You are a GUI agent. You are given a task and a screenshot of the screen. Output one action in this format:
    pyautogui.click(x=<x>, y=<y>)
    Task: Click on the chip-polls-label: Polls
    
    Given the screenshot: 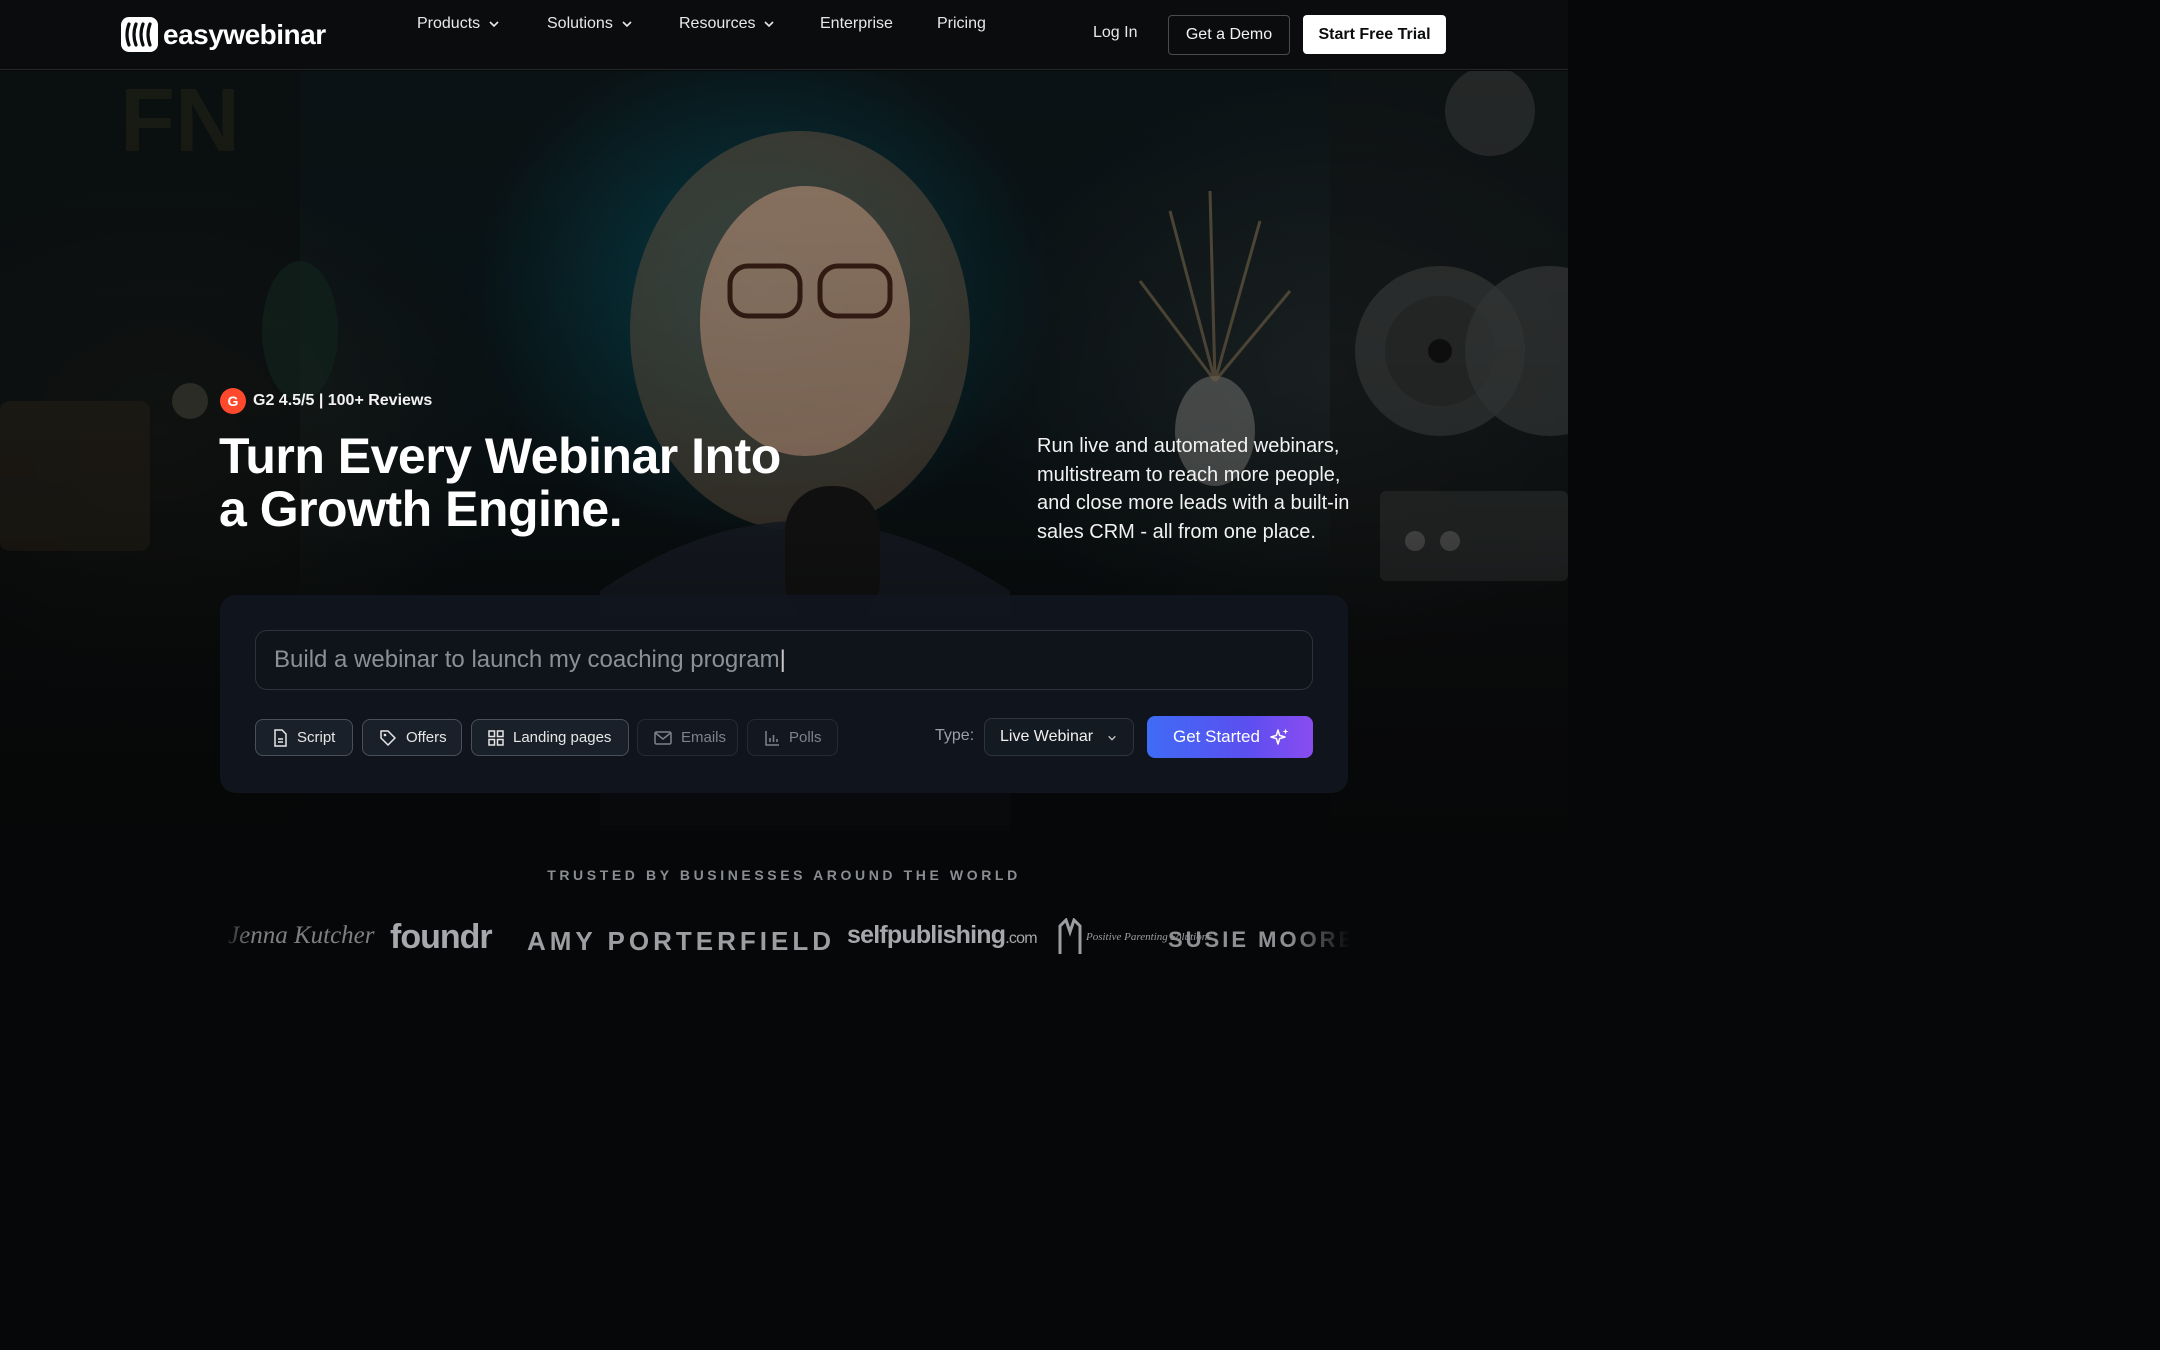 What is the action you would take?
    pyautogui.click(x=805, y=737)
    